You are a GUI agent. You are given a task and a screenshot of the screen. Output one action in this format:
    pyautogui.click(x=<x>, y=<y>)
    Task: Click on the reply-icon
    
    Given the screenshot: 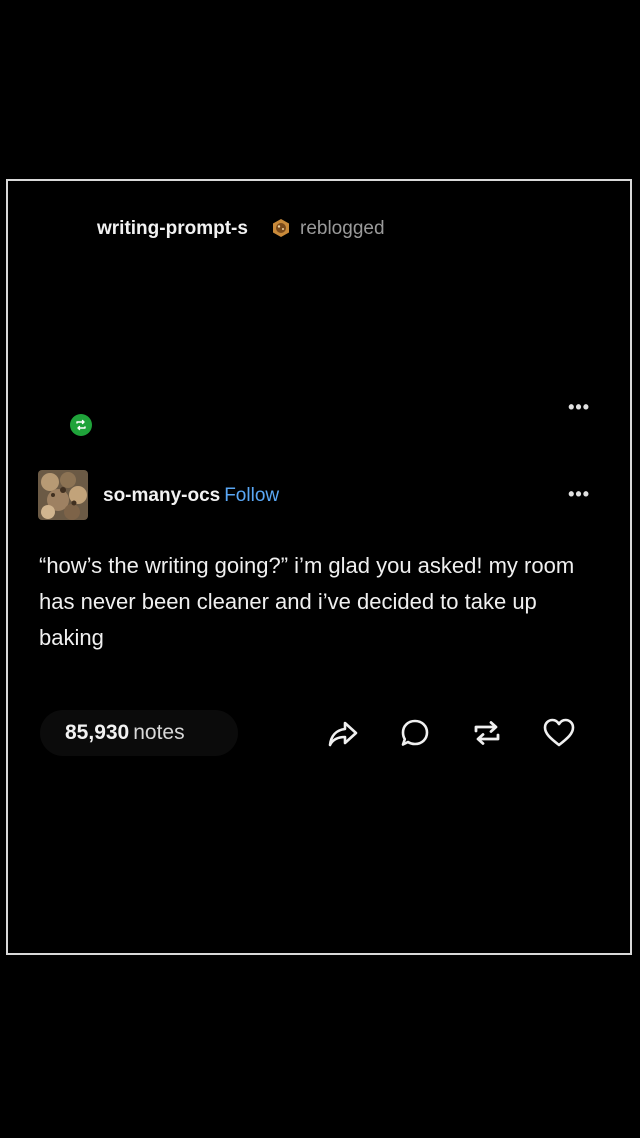 What is the action you would take?
    pyautogui.click(x=415, y=733)
    